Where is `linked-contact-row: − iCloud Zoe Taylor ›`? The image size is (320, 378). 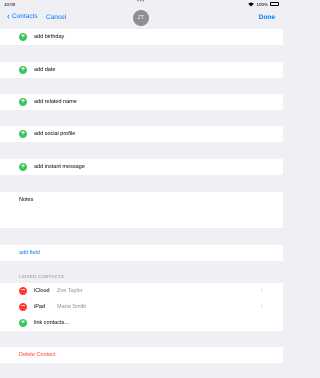
linked-contact-row: − iCloud Zoe Taylor › is located at coordinates (141, 291).